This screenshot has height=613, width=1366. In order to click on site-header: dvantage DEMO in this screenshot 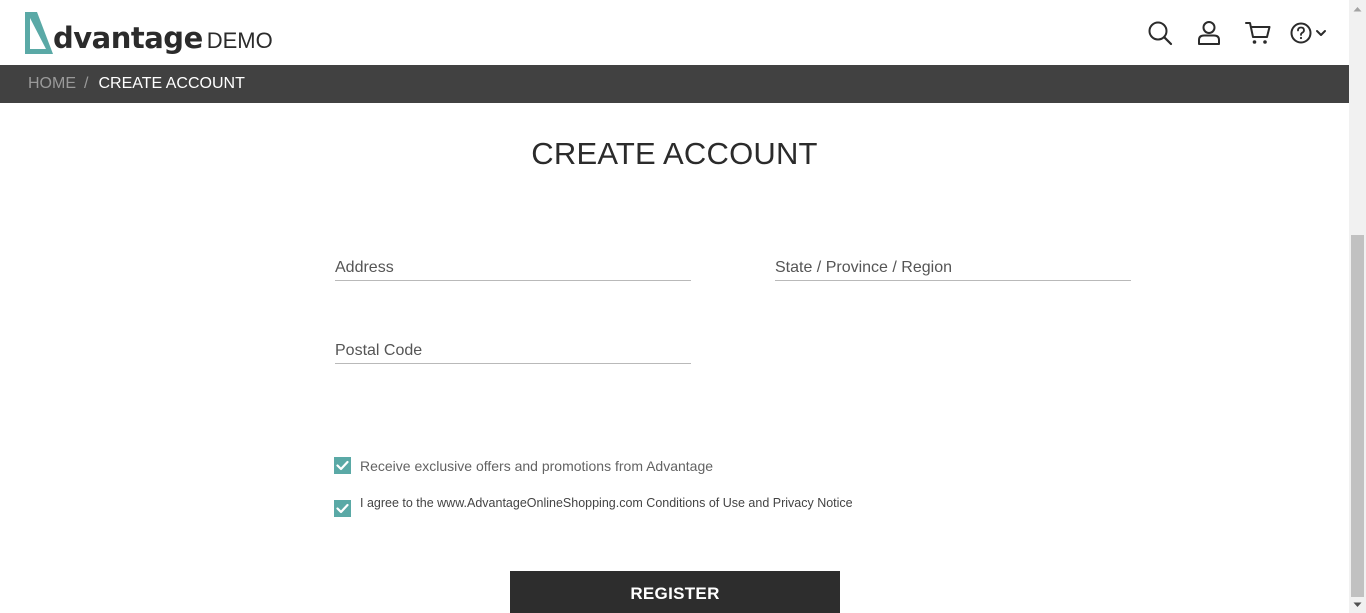, I will do `click(674, 32)`.